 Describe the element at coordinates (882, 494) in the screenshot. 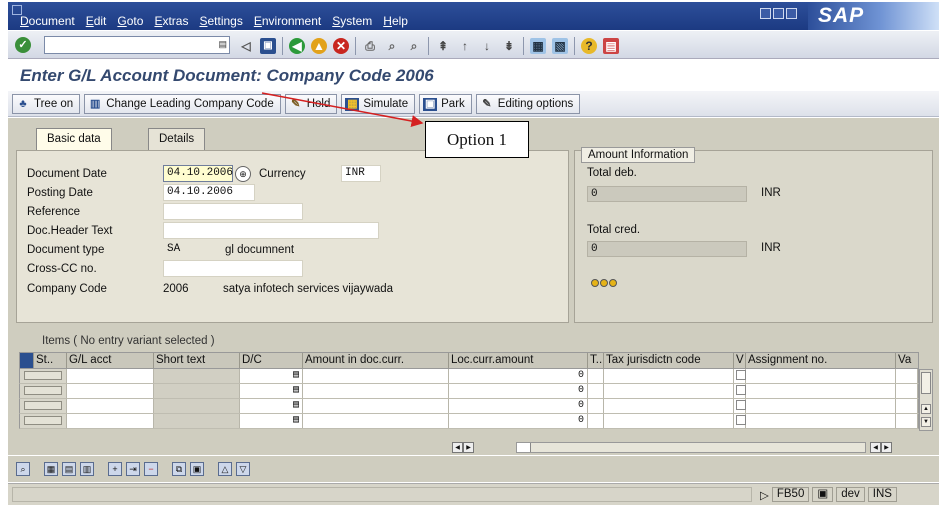

I see `input-mode: INS` at that location.